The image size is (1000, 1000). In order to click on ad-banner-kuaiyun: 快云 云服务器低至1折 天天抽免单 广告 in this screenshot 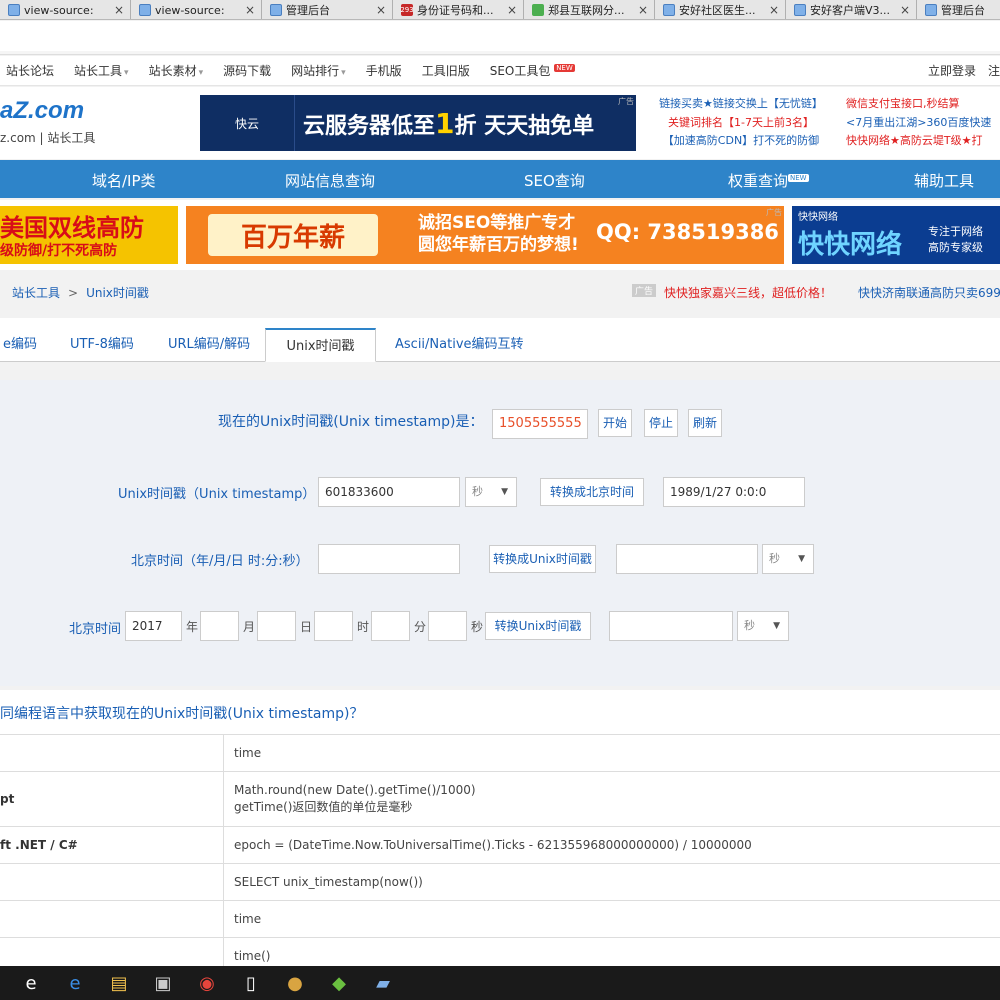, I will do `click(418, 123)`.